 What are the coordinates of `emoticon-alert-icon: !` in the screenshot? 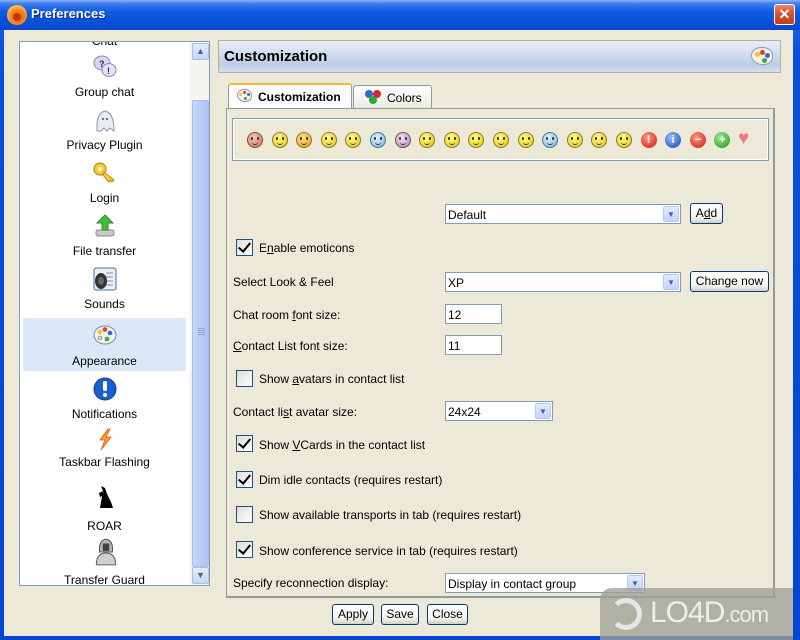 It's located at (648, 140).